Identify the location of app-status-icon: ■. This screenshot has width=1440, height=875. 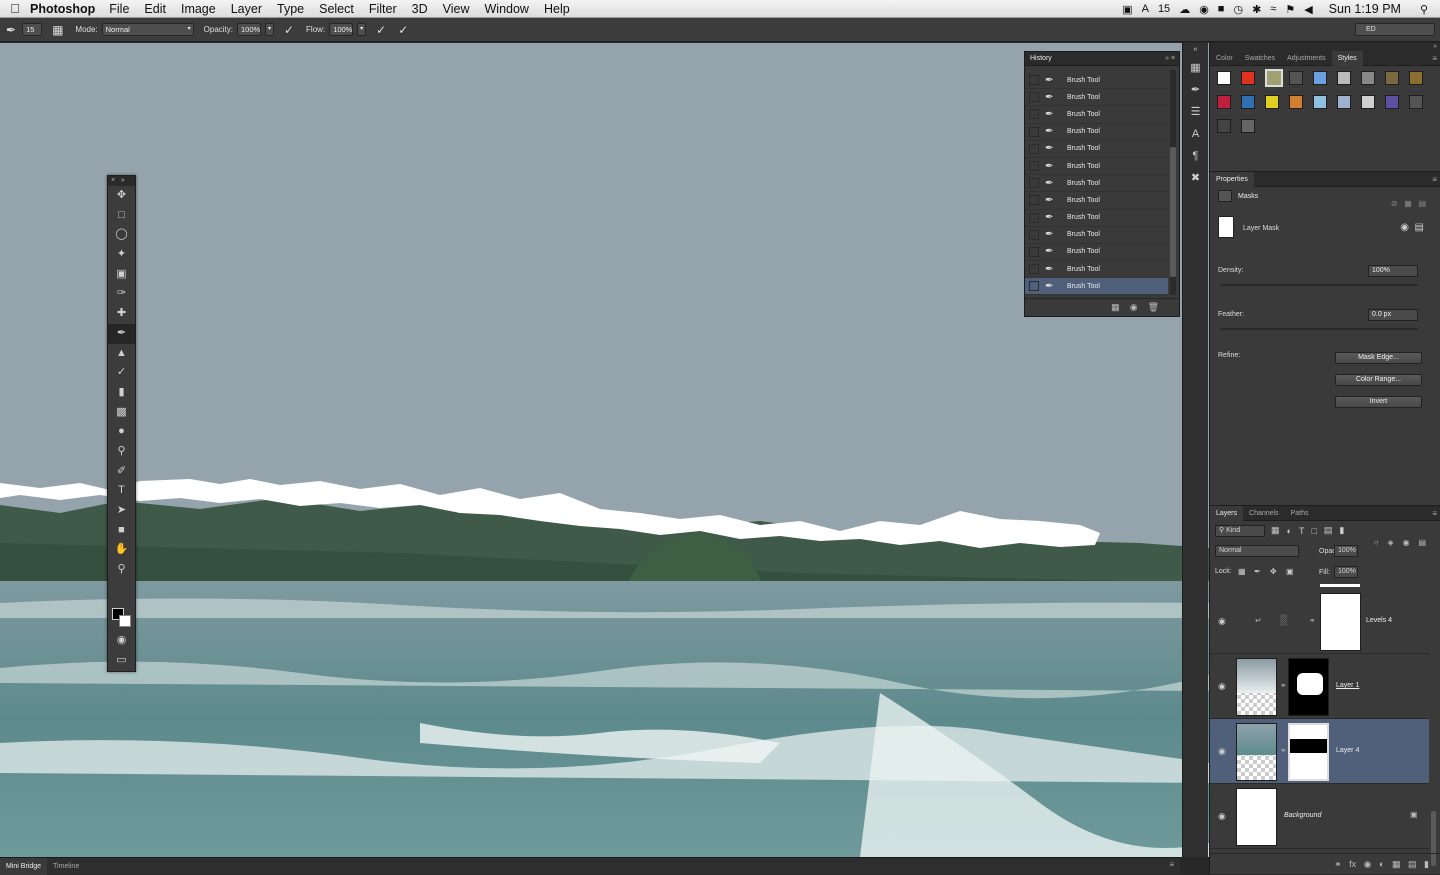
(1221, 9).